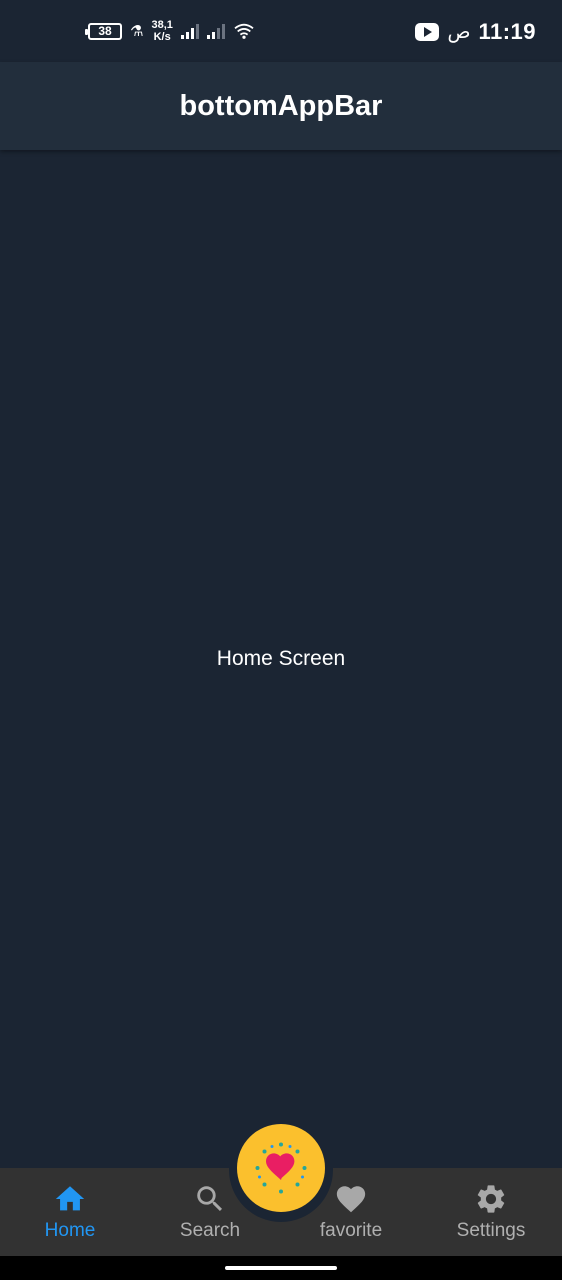 The height and width of the screenshot is (1280, 562). Describe the element at coordinates (70, 1230) in the screenshot. I see `nav-label-home: Home` at that location.